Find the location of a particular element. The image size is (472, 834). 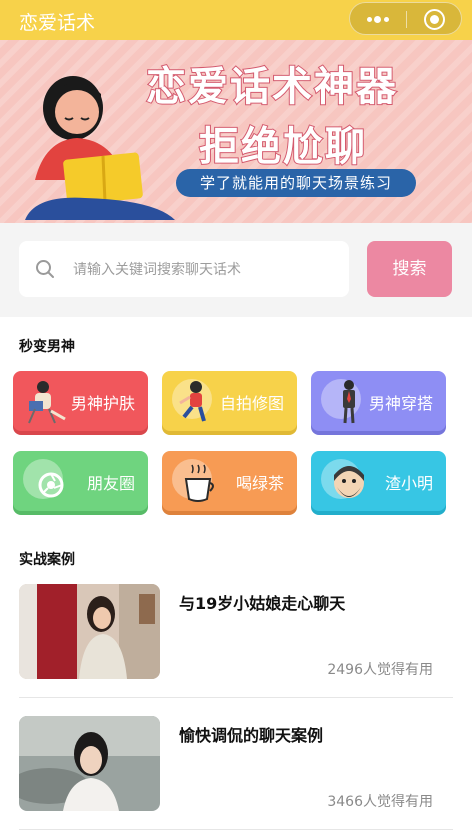

category-tile-selfie: 自拍修图 is located at coordinates (229, 401).